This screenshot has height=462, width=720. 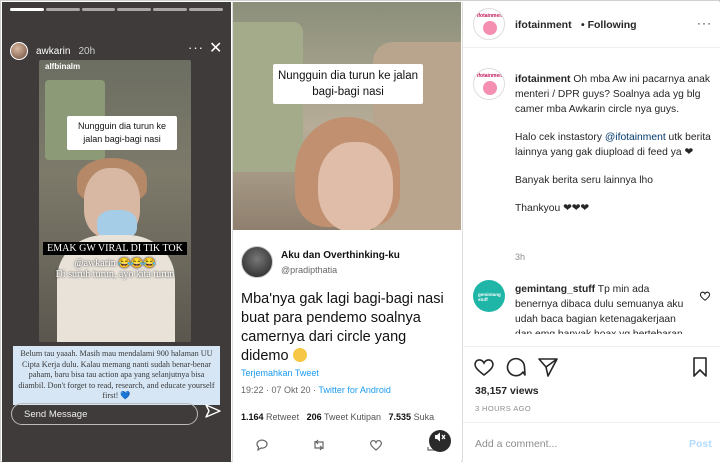 I want to click on caption-paragraph-3: Banyak berita seru lainnya lho, so click(x=584, y=180).